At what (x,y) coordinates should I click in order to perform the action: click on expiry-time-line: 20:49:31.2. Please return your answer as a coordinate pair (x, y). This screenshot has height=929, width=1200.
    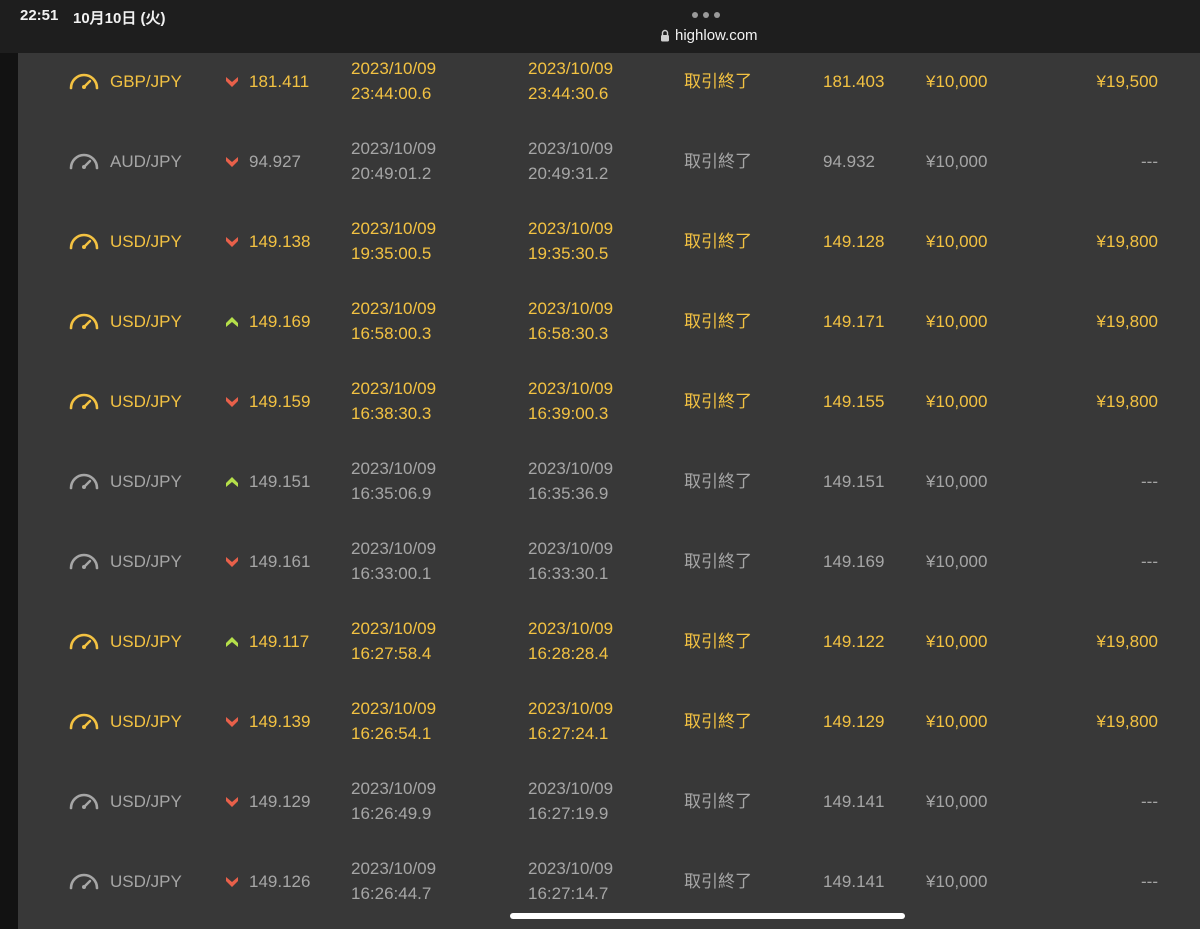
    Looking at the image, I should click on (568, 173).